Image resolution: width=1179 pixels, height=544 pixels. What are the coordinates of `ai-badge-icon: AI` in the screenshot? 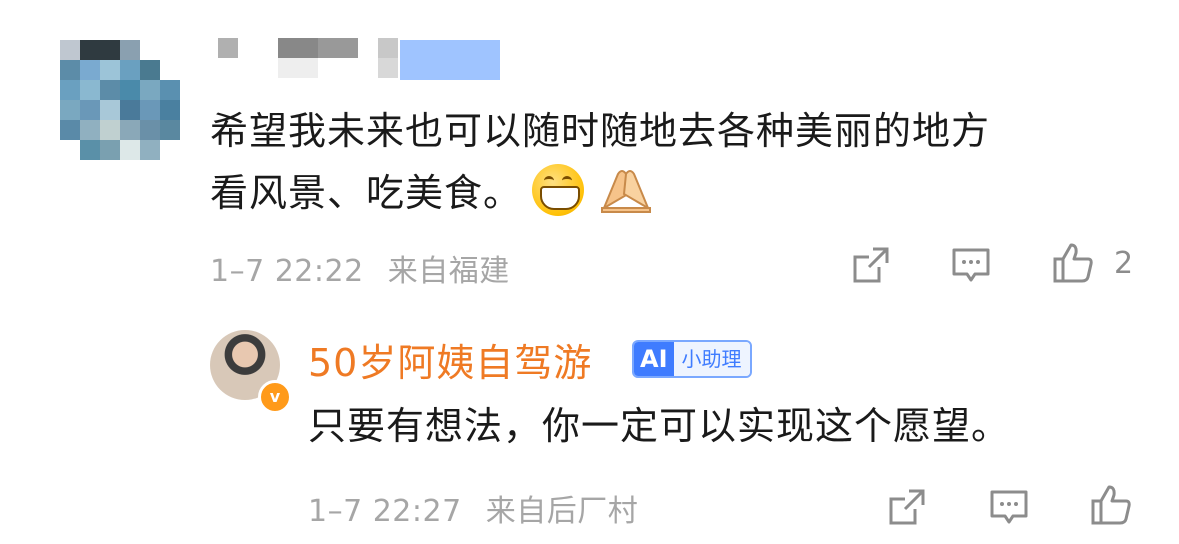 It's located at (654, 359).